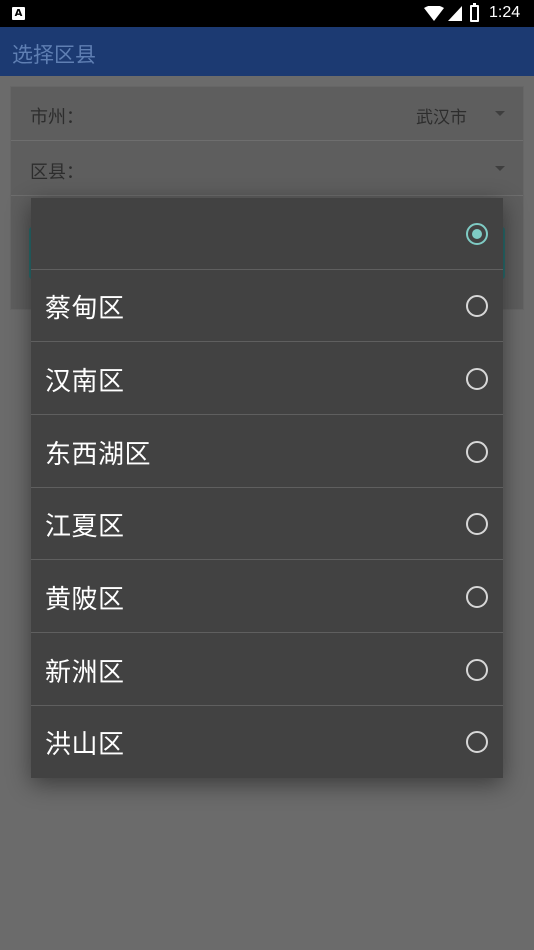 This screenshot has width=534, height=950. I want to click on option-label: 洪山区, so click(85, 745).